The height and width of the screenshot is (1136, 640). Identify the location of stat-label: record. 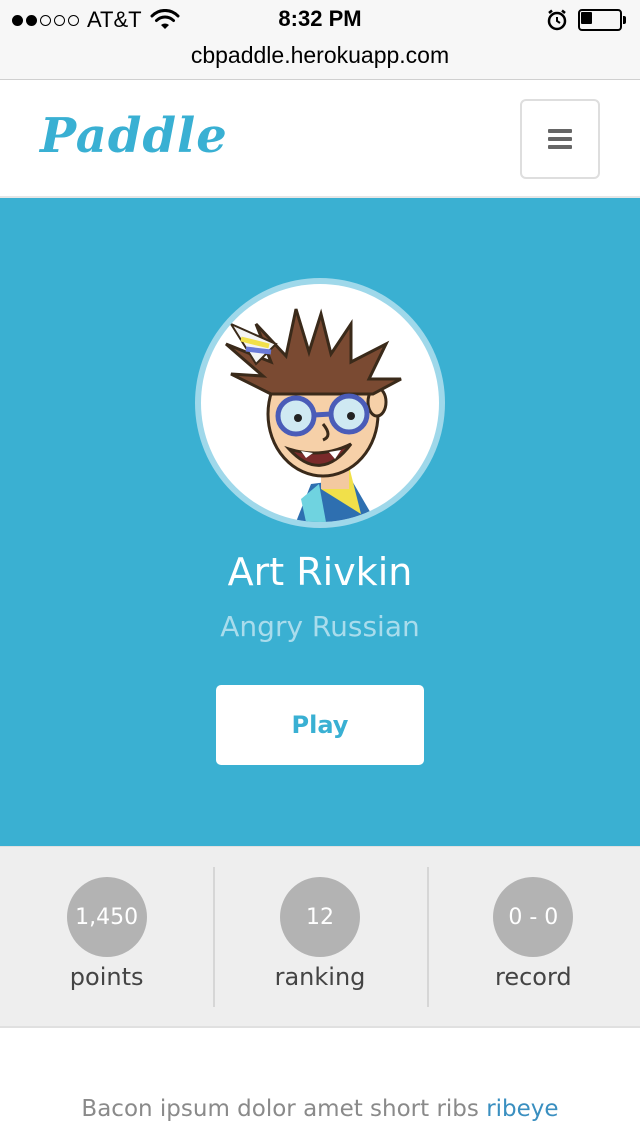
(533, 977).